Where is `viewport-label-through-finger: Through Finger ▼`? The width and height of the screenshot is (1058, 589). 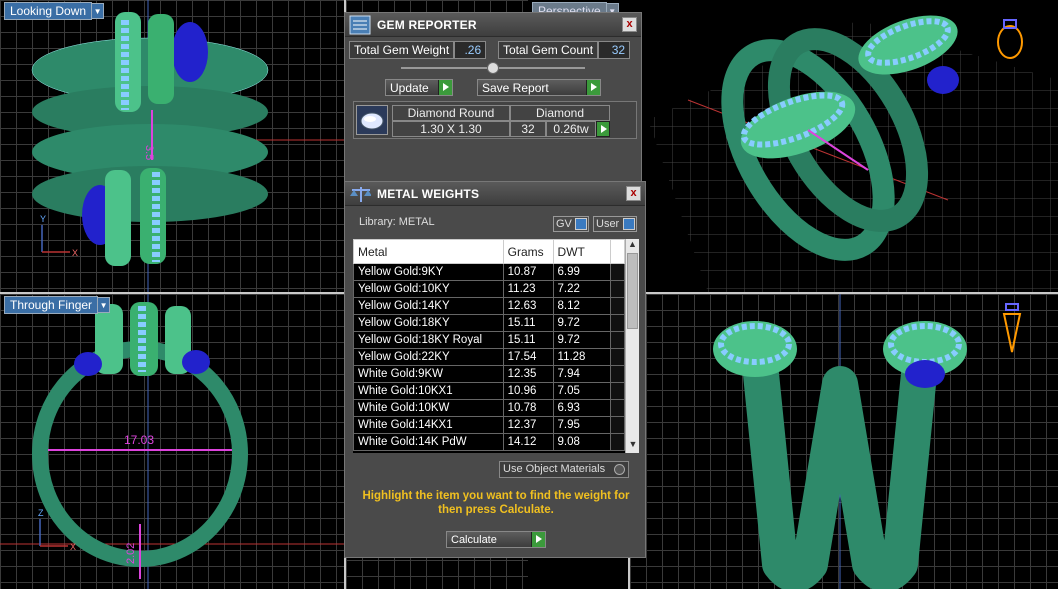 viewport-label-through-finger: Through Finger ▼ is located at coordinates (57, 305).